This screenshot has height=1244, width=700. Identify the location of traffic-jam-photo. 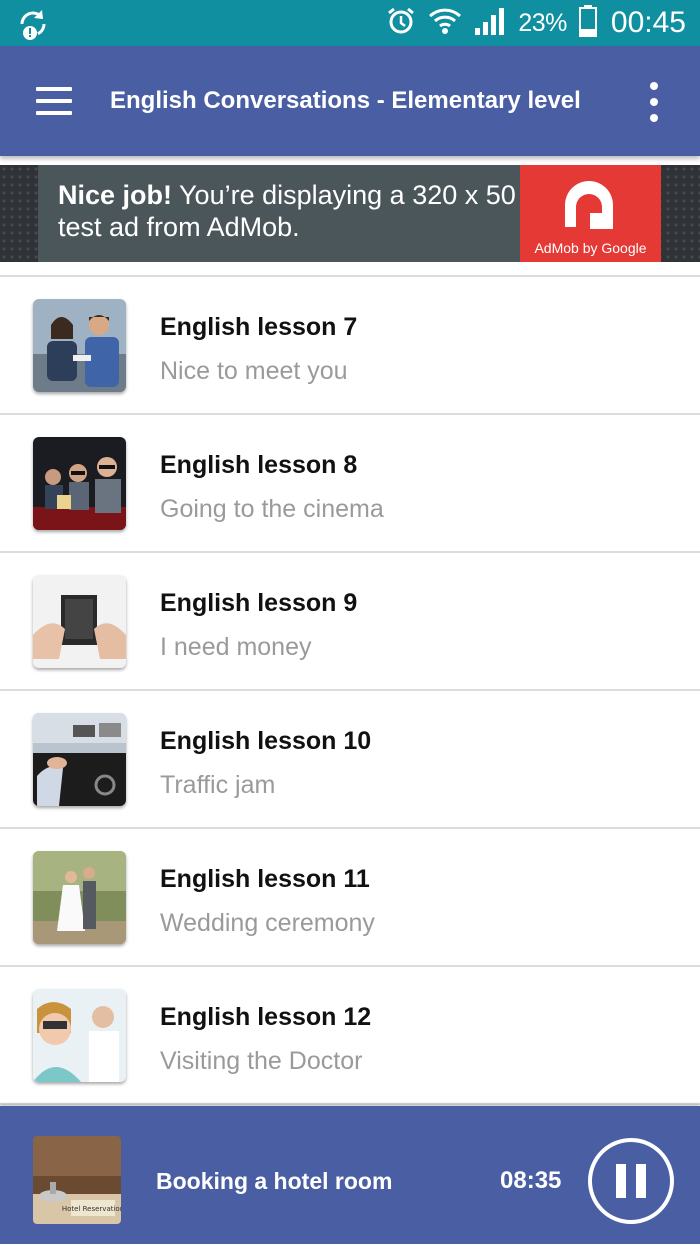
(79, 759).